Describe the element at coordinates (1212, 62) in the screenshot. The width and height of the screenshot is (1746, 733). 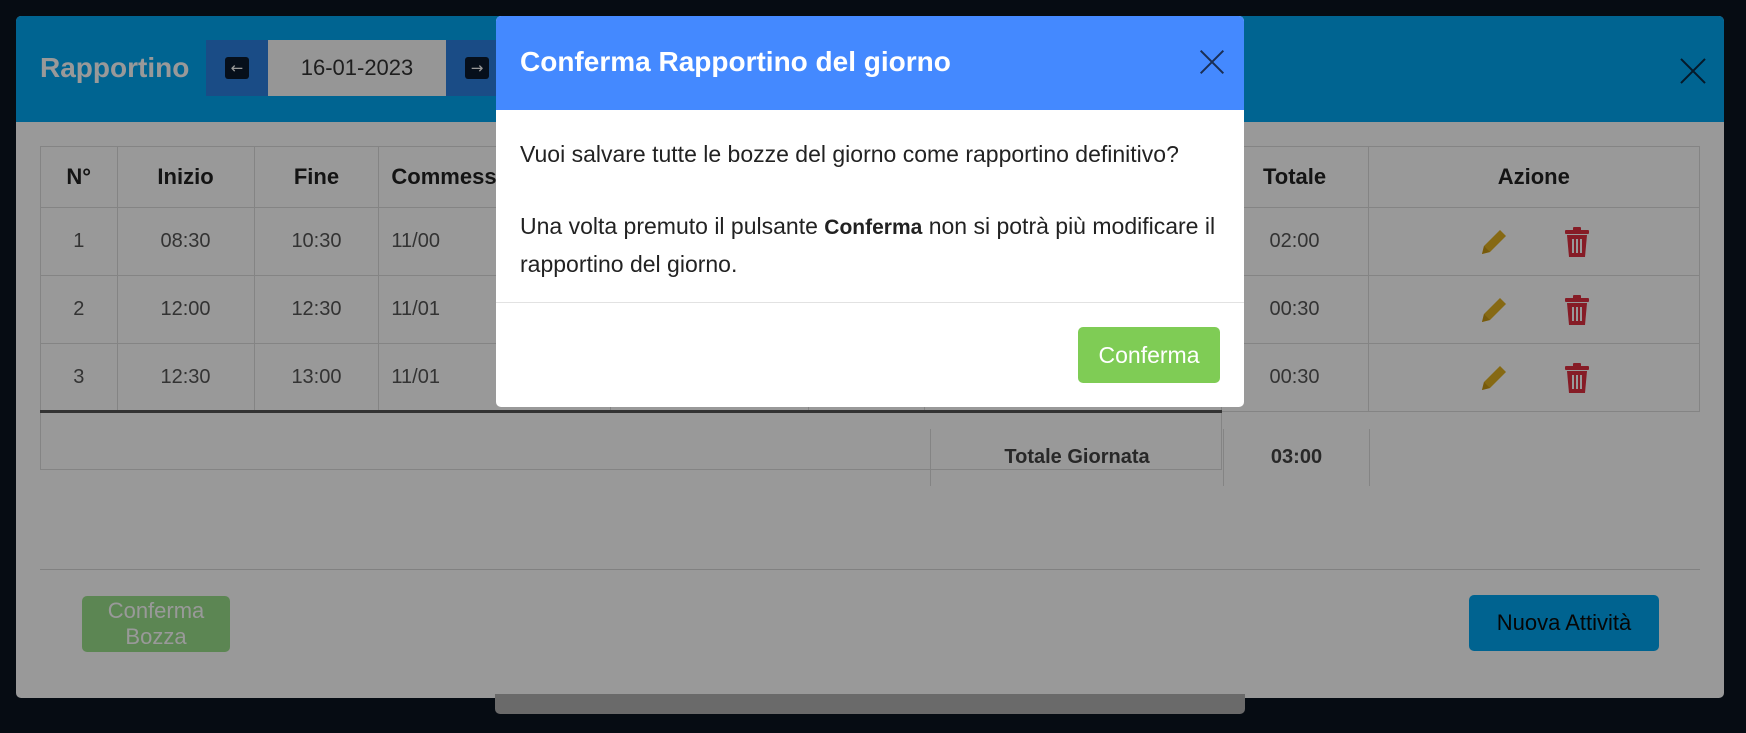
I see `close-icon` at that location.